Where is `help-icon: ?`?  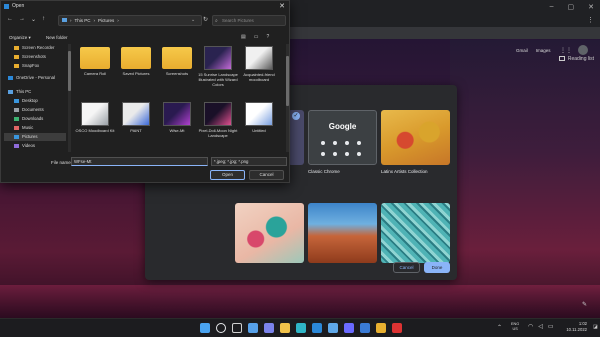
help-icon: ? is located at coordinates (267, 37).